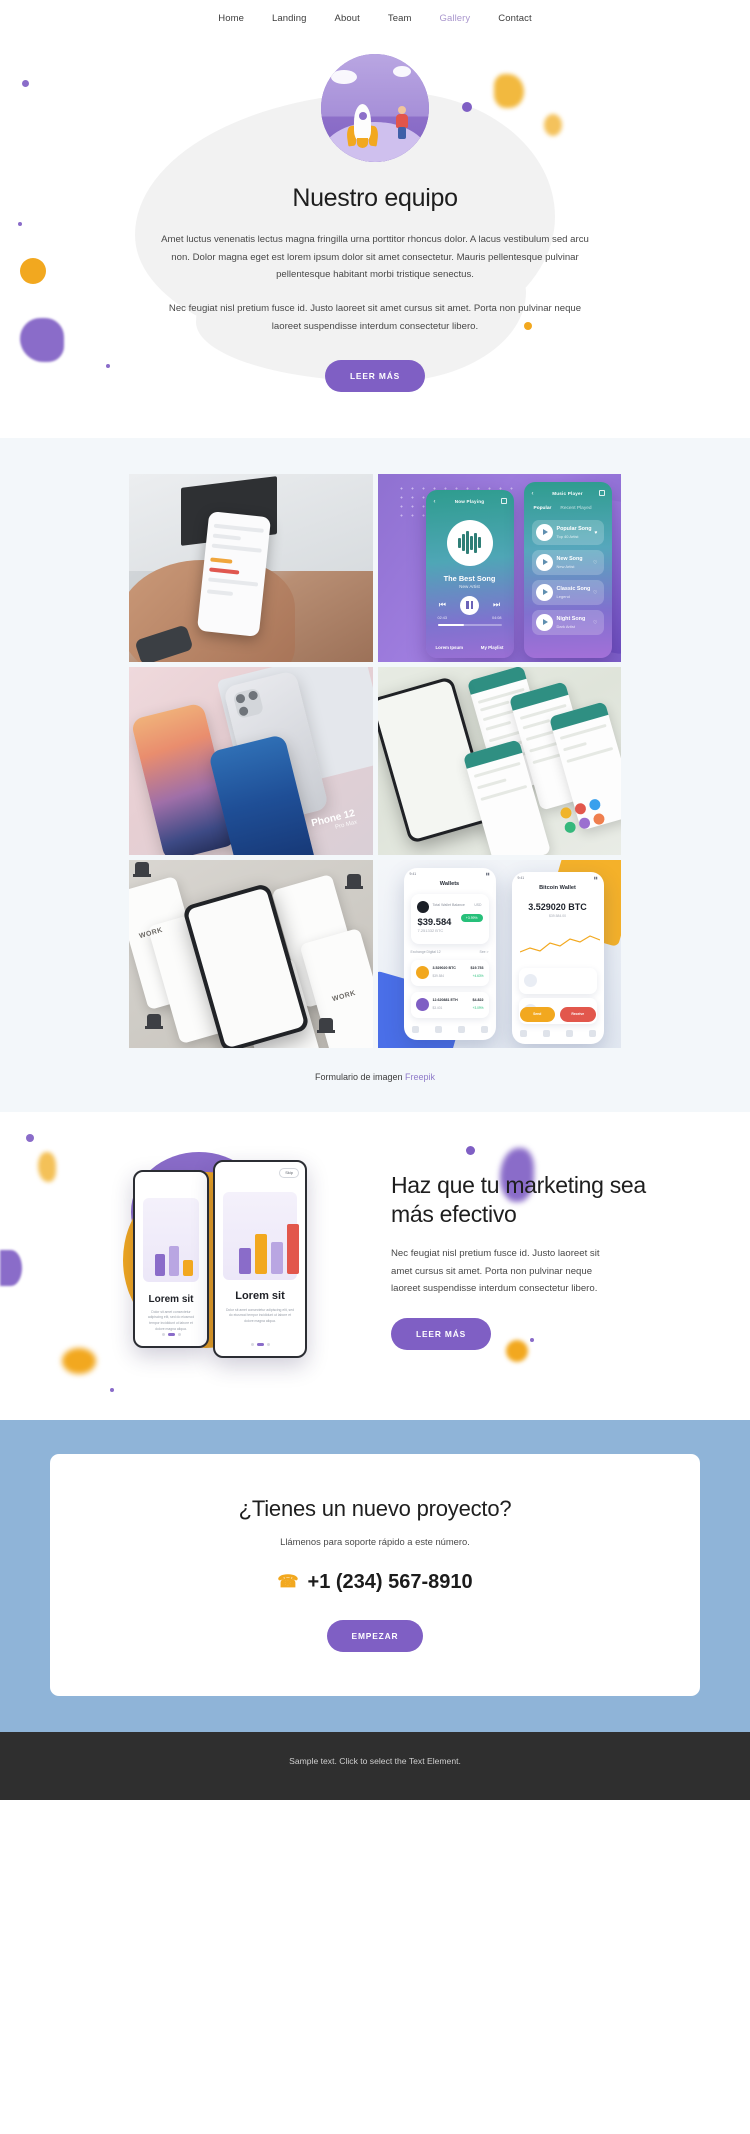  I want to click on playlist-title: Popular Song, so click(574, 528).